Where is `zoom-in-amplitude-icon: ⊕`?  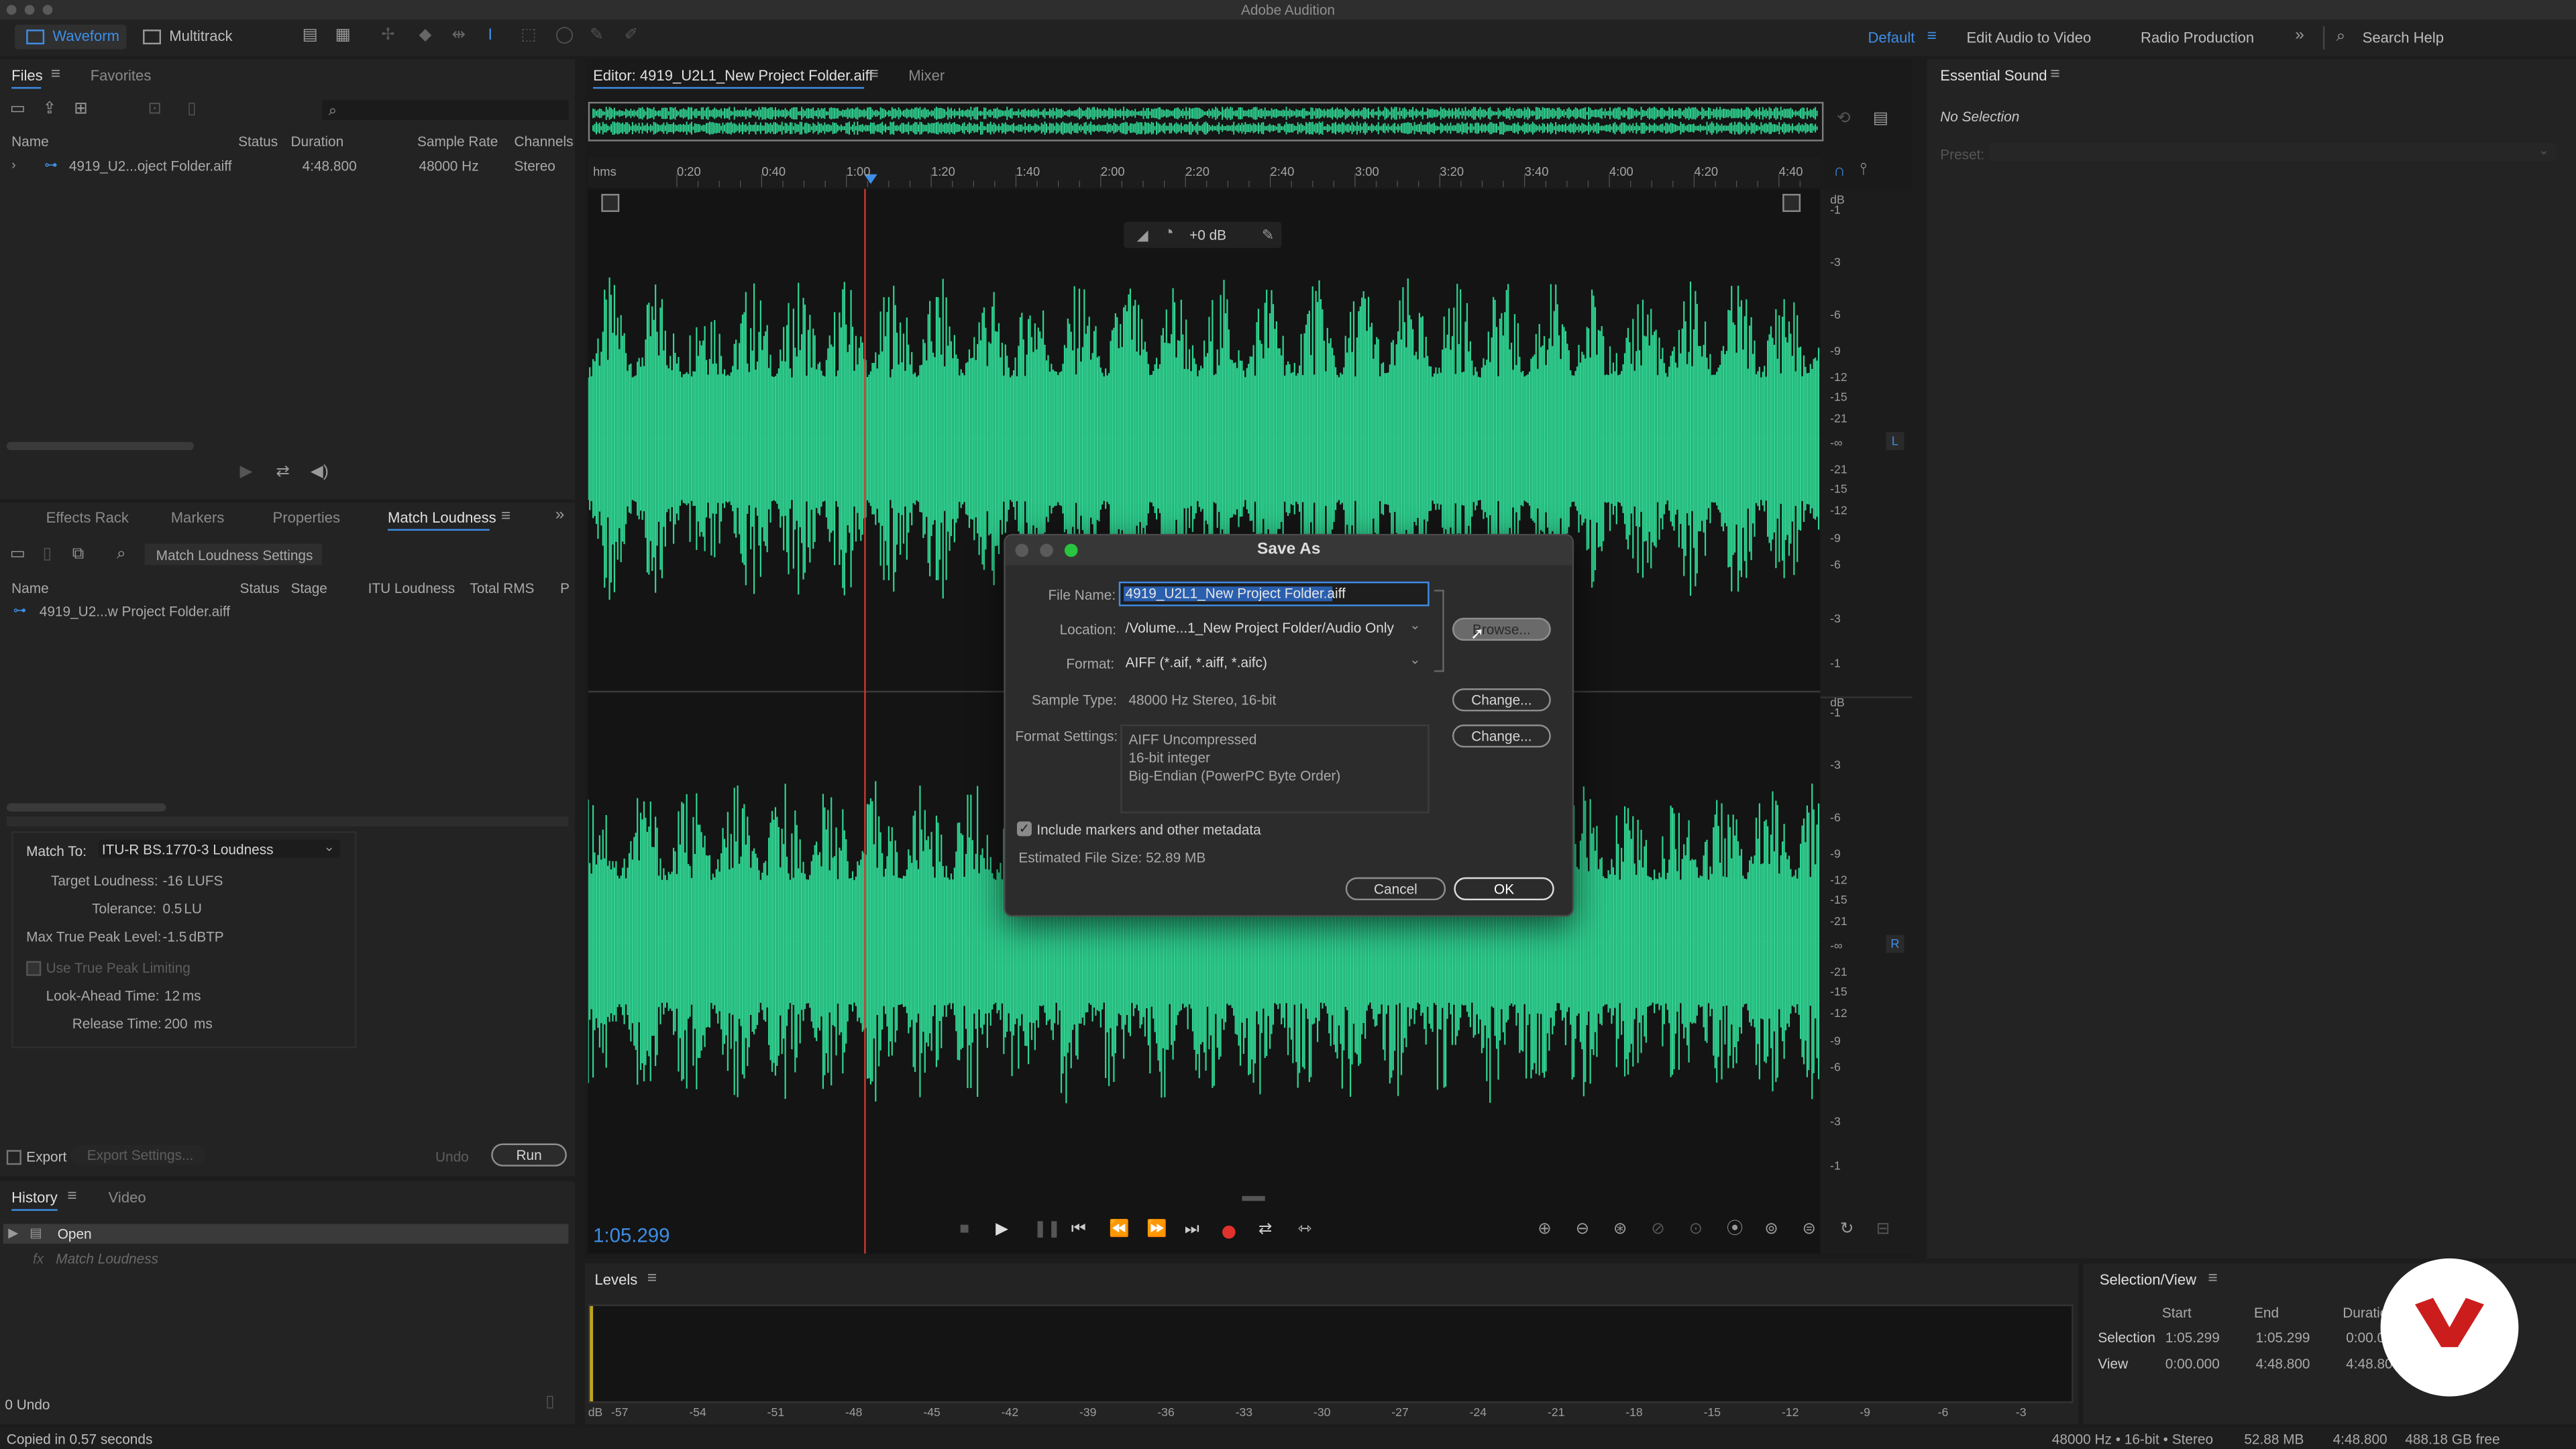 zoom-in-amplitude-icon: ⊕ is located at coordinates (1545, 1230).